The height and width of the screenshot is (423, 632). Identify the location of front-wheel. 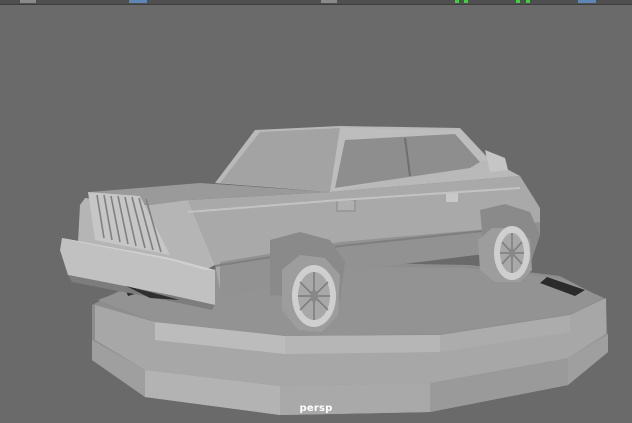
(311, 293).